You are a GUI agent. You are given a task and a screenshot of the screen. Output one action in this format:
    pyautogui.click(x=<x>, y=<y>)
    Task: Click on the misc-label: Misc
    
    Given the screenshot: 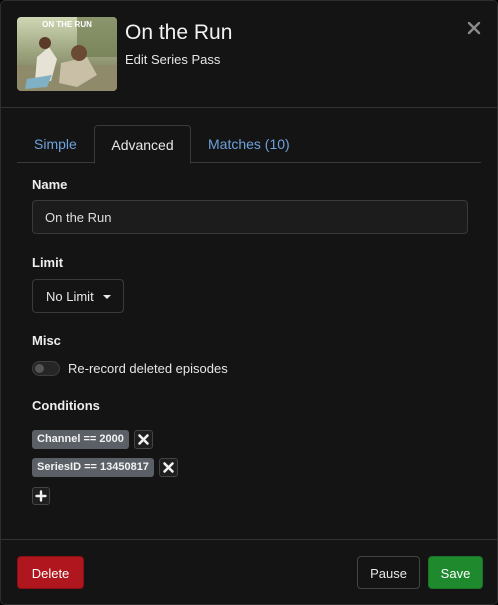 What is the action you would take?
    pyautogui.click(x=46, y=340)
    